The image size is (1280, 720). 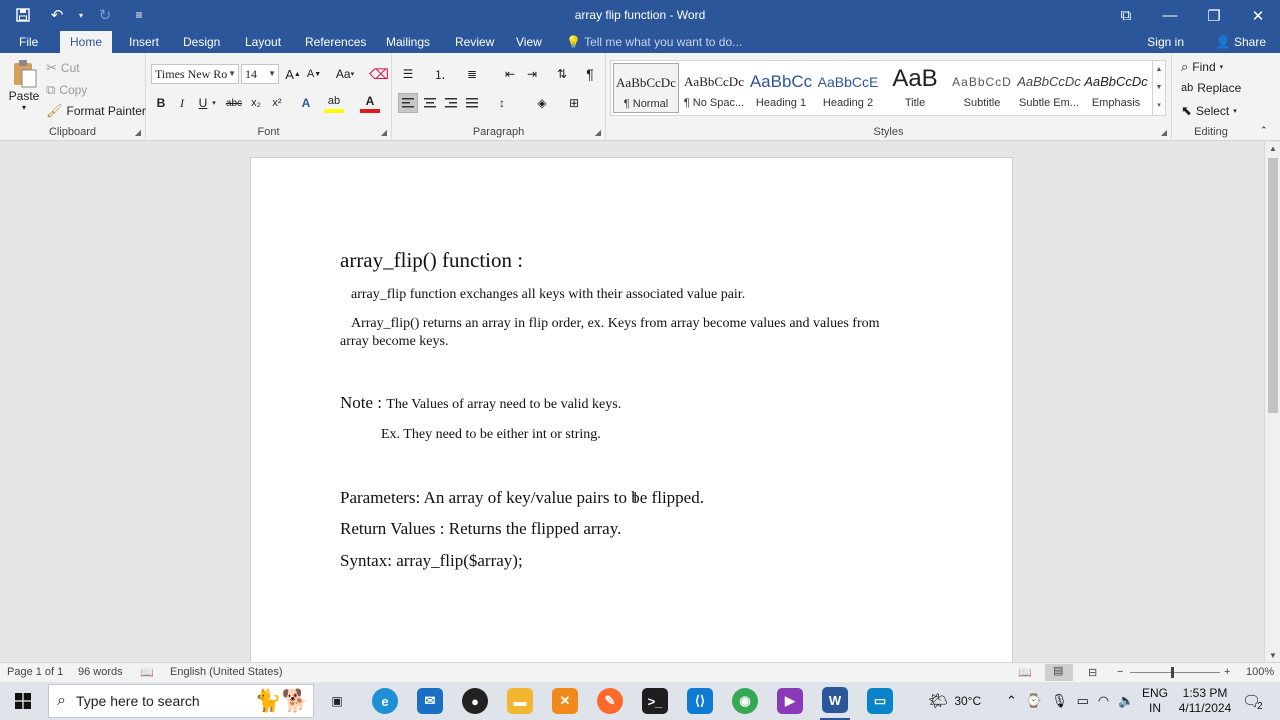 I want to click on battery-icon: ▭, so click(x=1083, y=701).